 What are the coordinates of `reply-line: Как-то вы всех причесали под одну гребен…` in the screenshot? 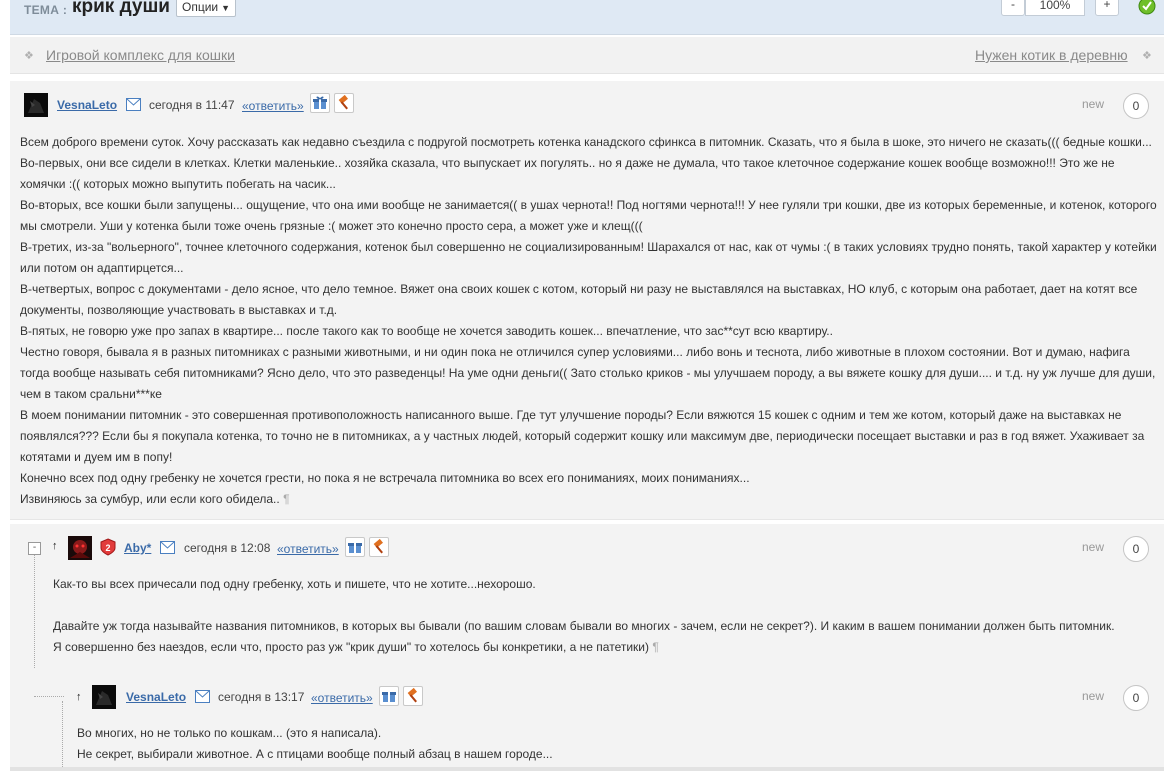 It's located at (294, 584).